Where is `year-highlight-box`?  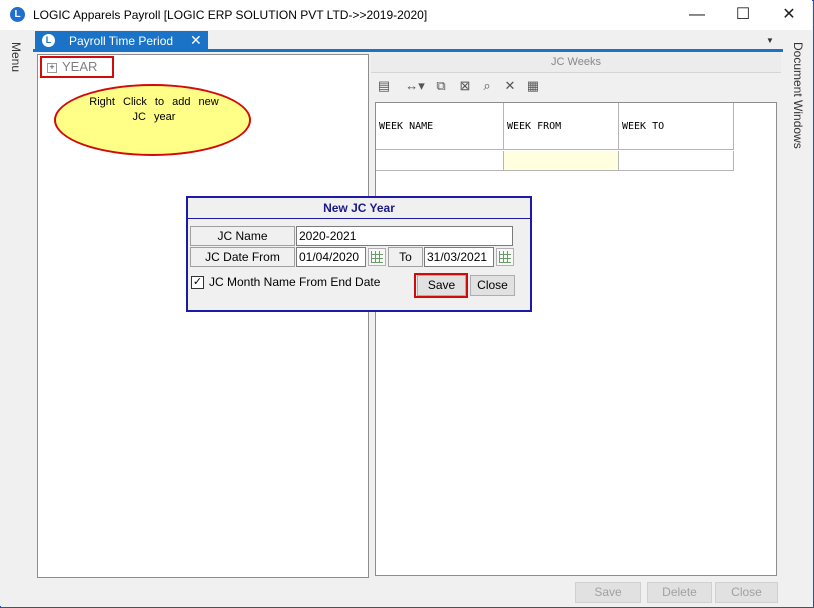
year-highlight-box is located at coordinates (77, 67).